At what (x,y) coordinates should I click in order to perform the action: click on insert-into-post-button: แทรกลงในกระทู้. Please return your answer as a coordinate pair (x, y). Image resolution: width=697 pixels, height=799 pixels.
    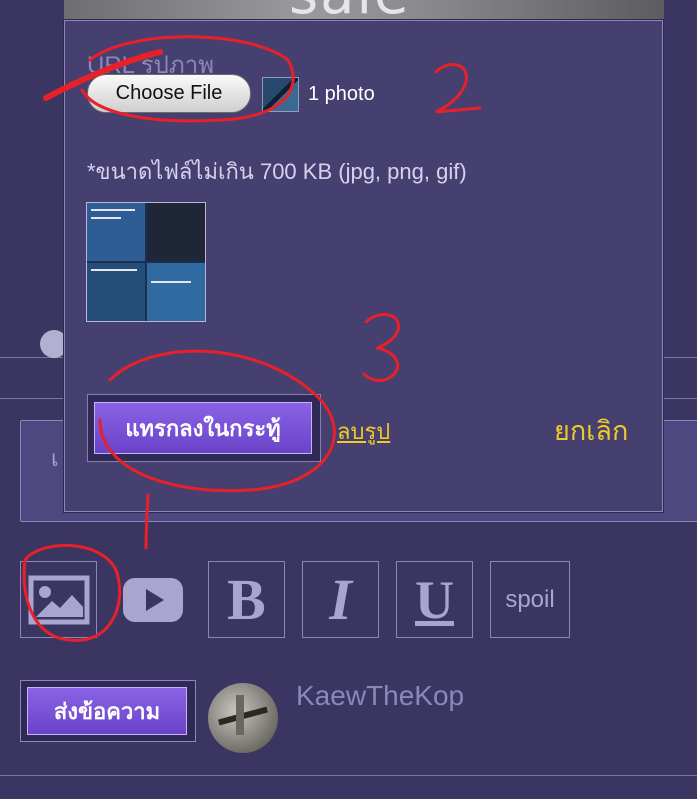
    Looking at the image, I should click on (203, 428).